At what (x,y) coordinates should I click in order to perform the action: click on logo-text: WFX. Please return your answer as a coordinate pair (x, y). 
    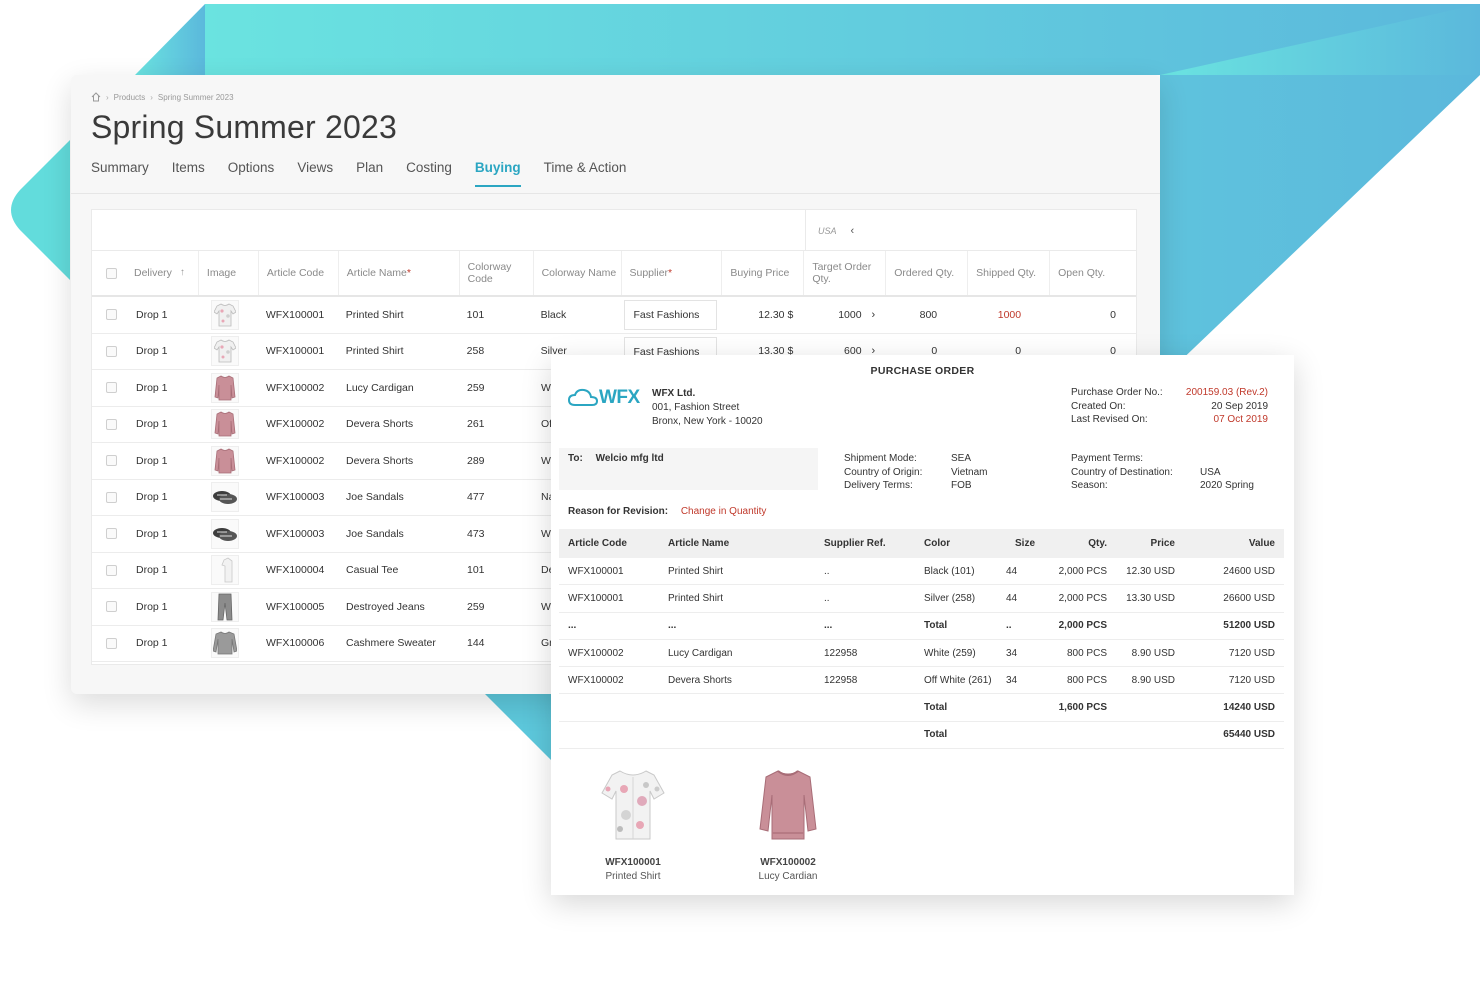
    Looking at the image, I should click on (619, 397).